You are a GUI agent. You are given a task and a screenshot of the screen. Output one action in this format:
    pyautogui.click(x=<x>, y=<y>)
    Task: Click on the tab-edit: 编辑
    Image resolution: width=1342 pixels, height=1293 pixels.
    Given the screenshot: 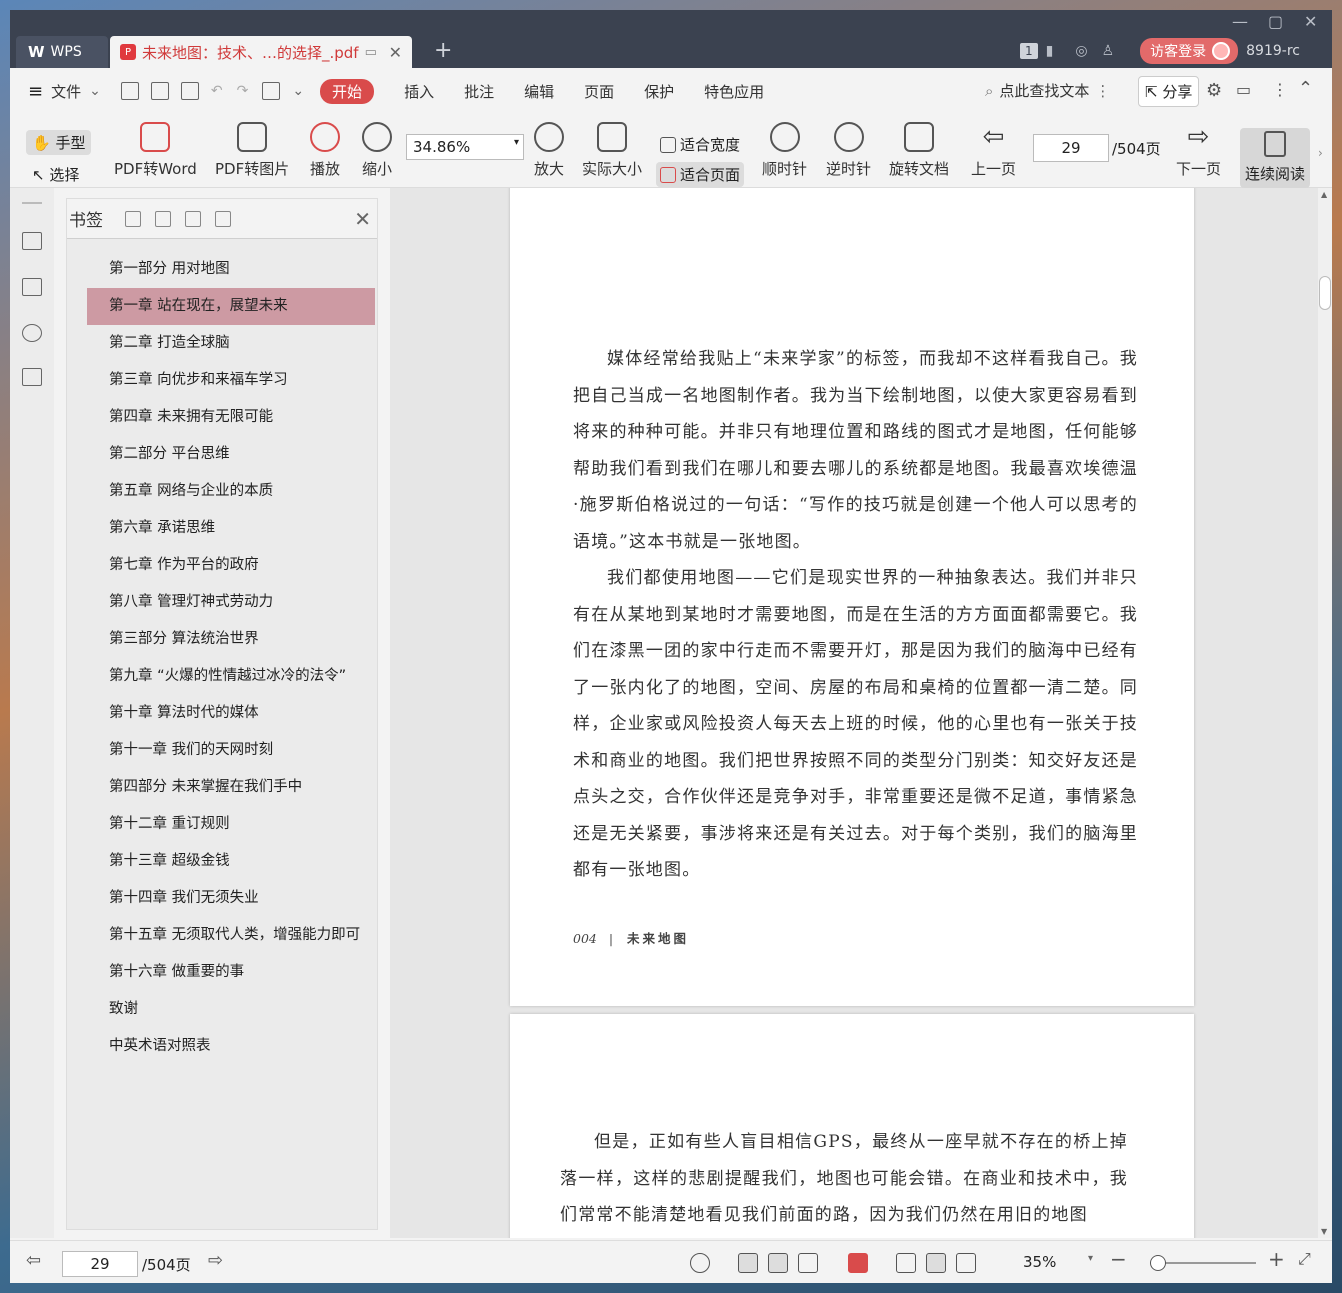 What is the action you would take?
    pyautogui.click(x=539, y=91)
    